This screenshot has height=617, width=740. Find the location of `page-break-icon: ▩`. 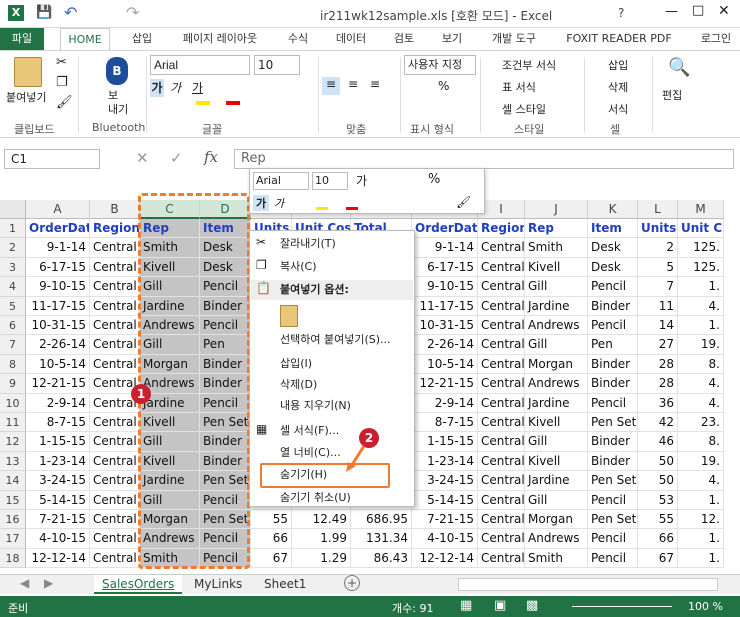

page-break-icon: ▩ is located at coordinates (532, 605).